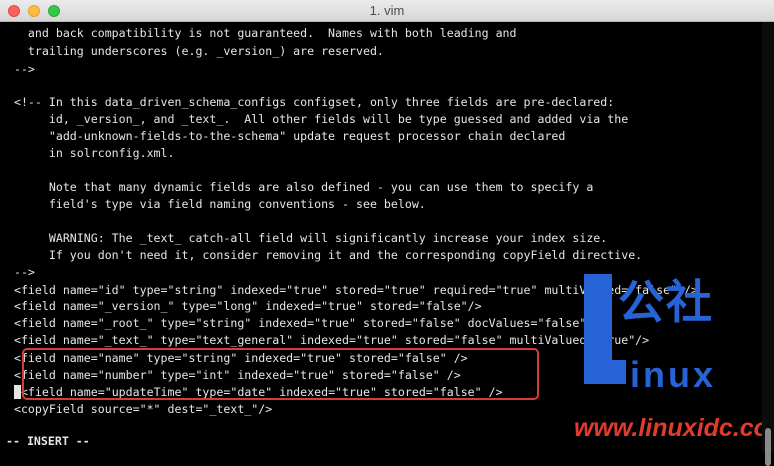 The image size is (774, 466). What do you see at coordinates (48, 441) in the screenshot?
I see `vim-mode-indicator: -- INSERT --` at bounding box center [48, 441].